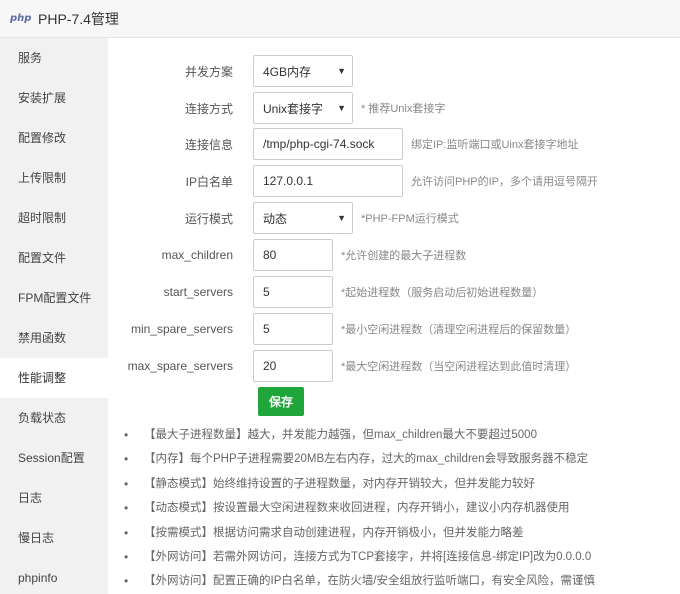  Describe the element at coordinates (54, 378) in the screenshot. I see `sidebar-item-performance: 性能调整` at that location.